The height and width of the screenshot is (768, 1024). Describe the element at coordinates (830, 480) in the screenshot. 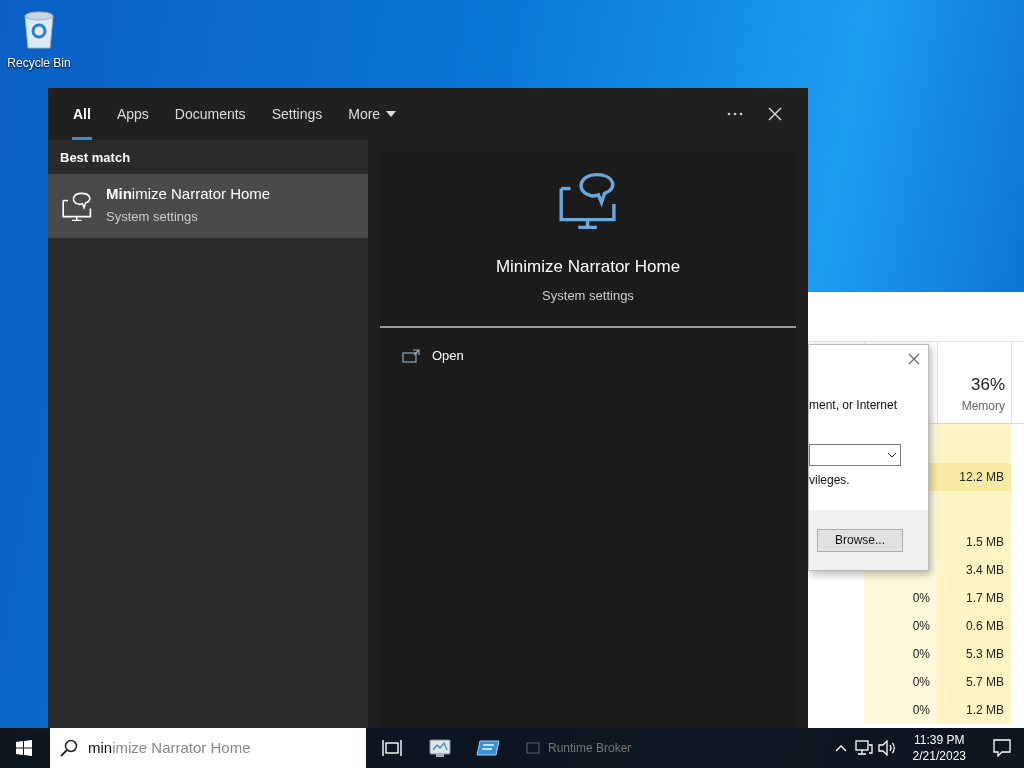

I see `description-text: vileges.` at that location.